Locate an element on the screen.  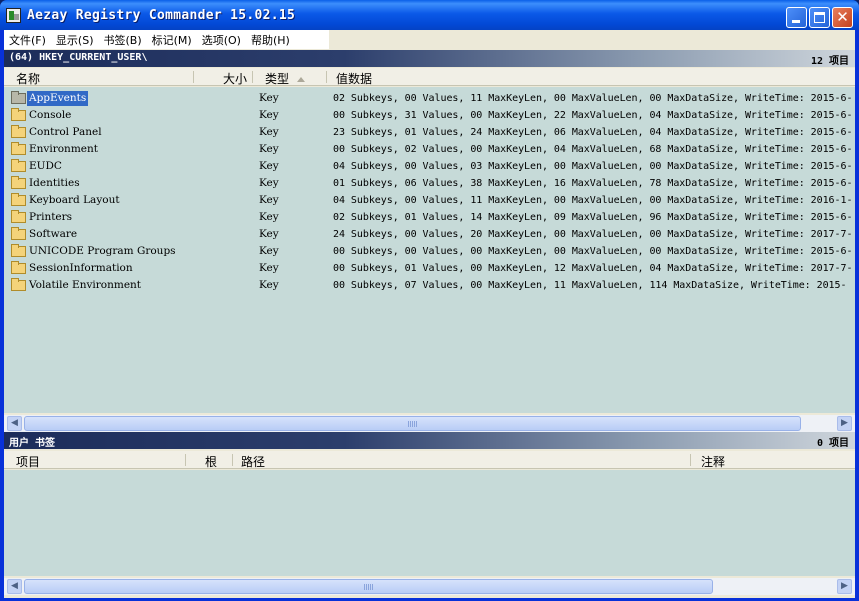
column-name: 名称 is located at coordinates (28, 77).